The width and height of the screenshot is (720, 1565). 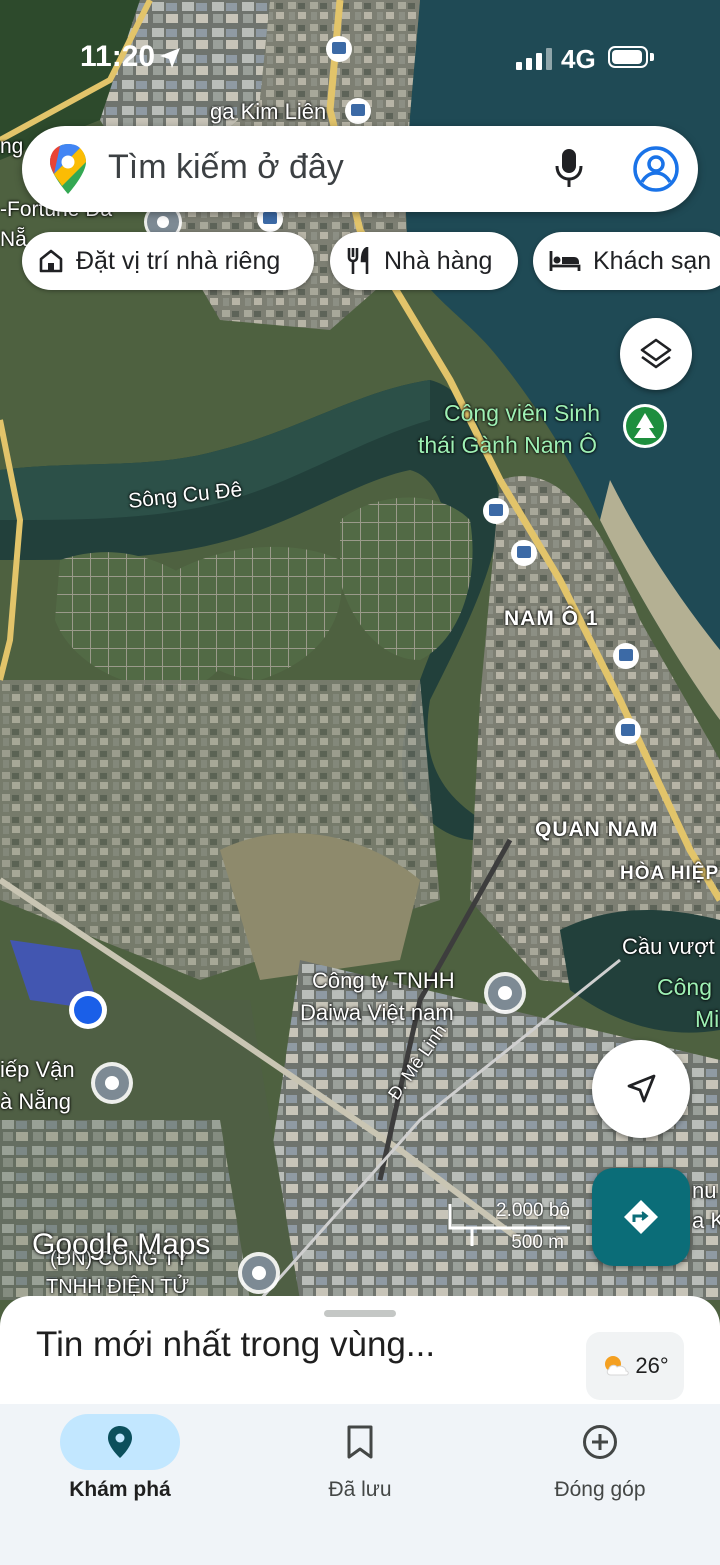 What do you see at coordinates (170, 58) in the screenshot?
I see `location-arrow-icon` at bounding box center [170, 58].